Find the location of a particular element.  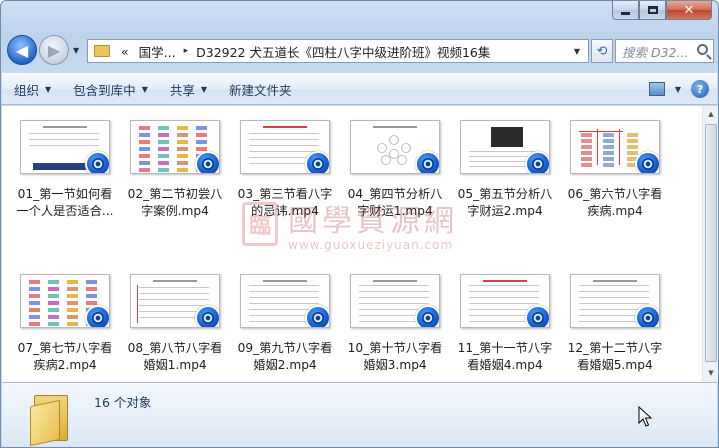

file-item: 03_第三节看八字的忌讳.mp4 is located at coordinates (285, 170).